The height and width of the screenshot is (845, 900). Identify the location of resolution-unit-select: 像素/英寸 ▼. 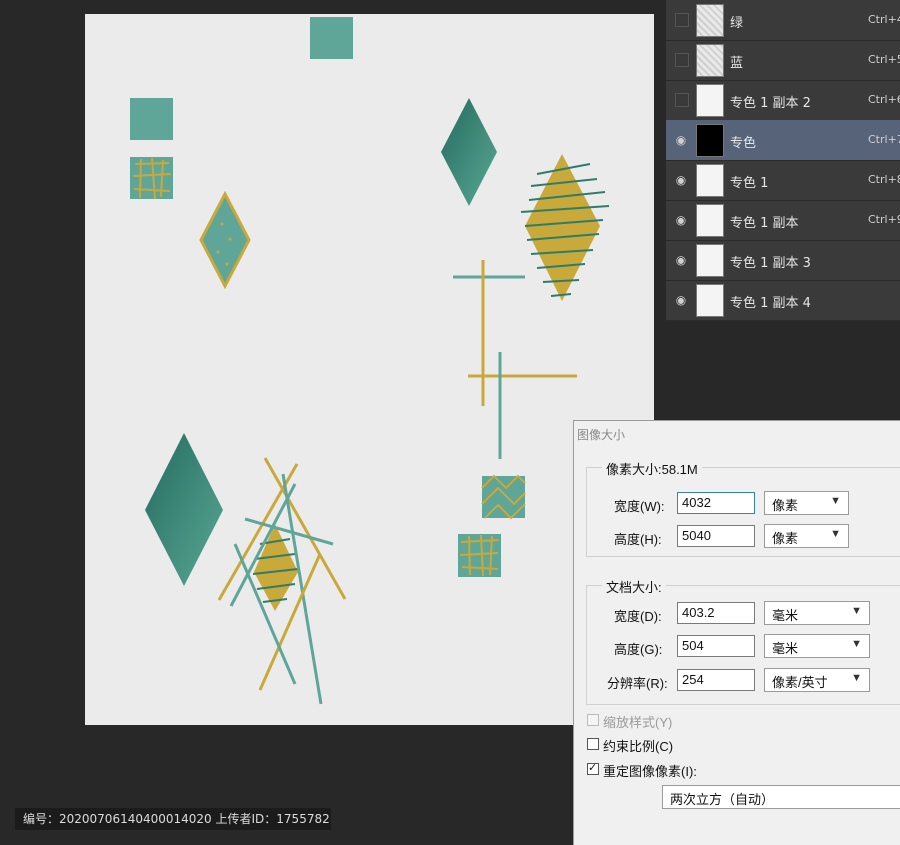
(817, 680).